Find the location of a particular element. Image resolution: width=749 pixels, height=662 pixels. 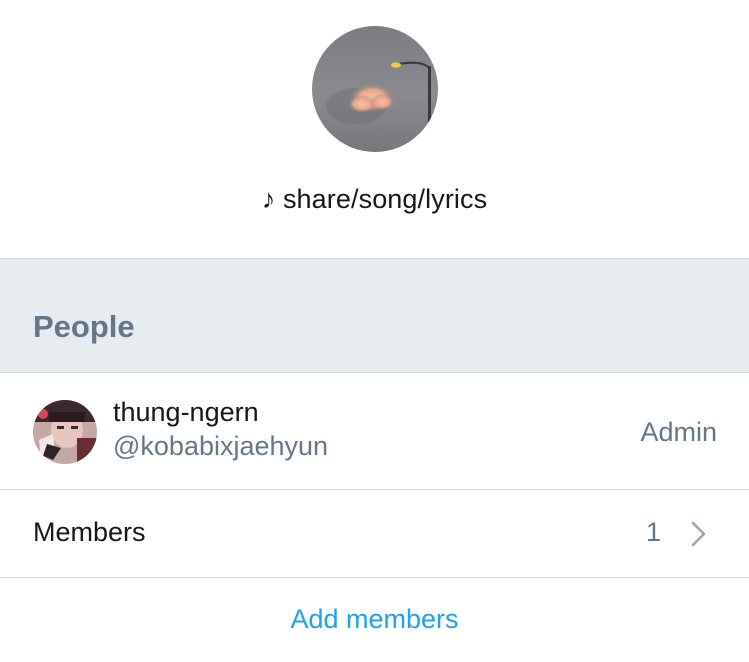

section-title: People is located at coordinates (84, 326).